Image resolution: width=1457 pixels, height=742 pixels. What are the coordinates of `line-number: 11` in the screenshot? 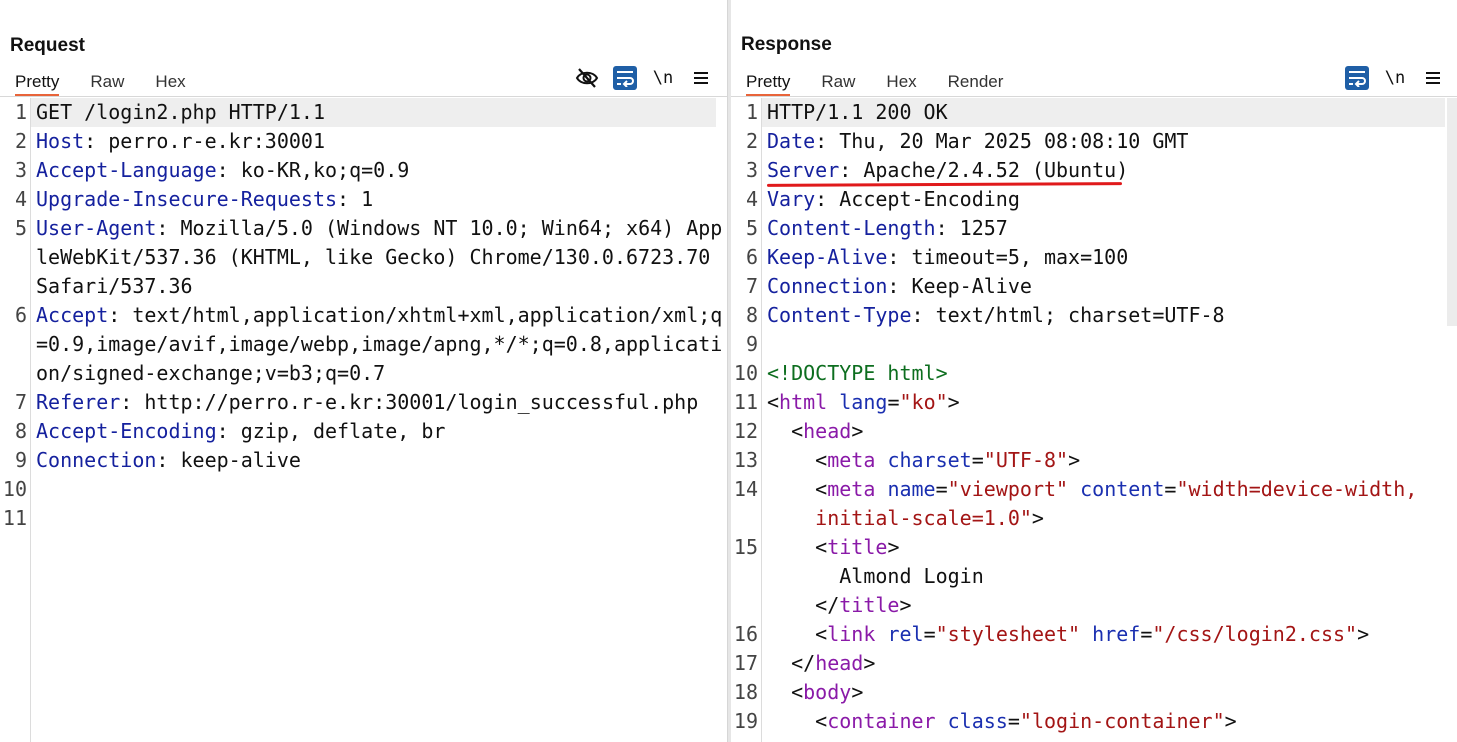 It's located at (745, 402).